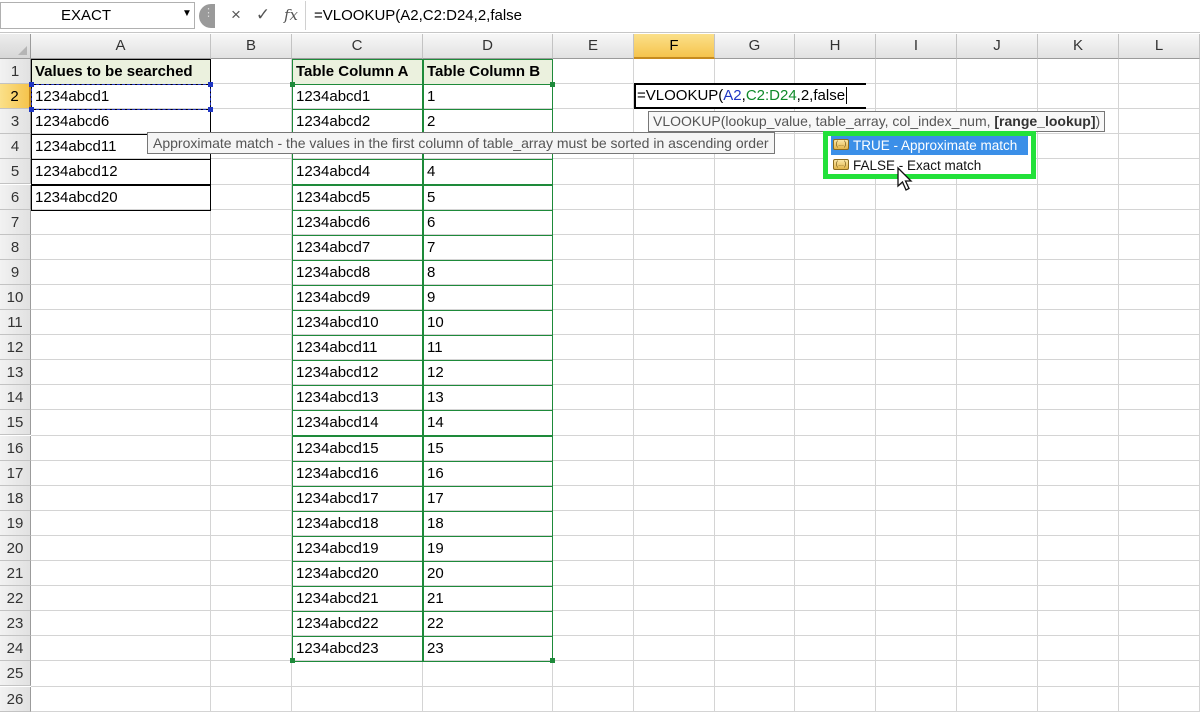 This screenshot has height=712, width=1200. What do you see at coordinates (488, 448) in the screenshot?
I see `cell-d16: 15` at bounding box center [488, 448].